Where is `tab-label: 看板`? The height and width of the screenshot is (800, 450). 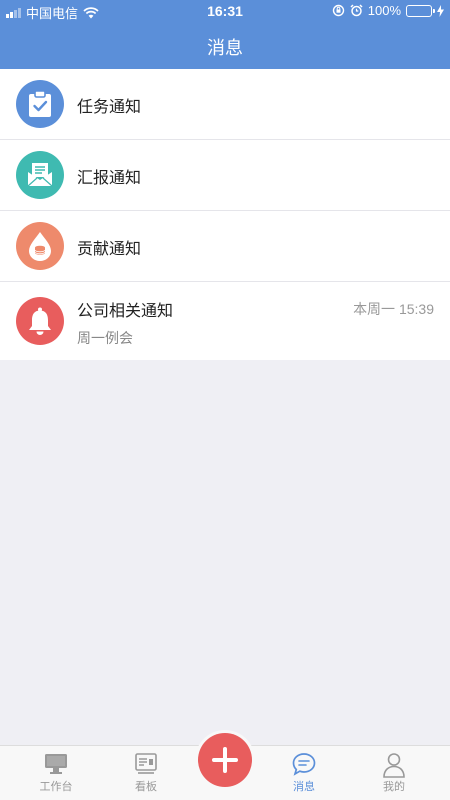 tab-label: 看板 is located at coordinates (146, 786).